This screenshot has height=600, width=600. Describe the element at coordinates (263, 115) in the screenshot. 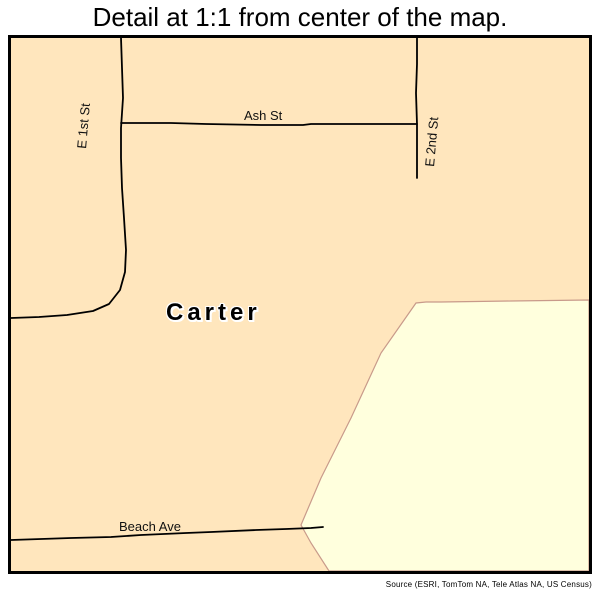

I see `street-label-ash-st: Ash St` at that location.